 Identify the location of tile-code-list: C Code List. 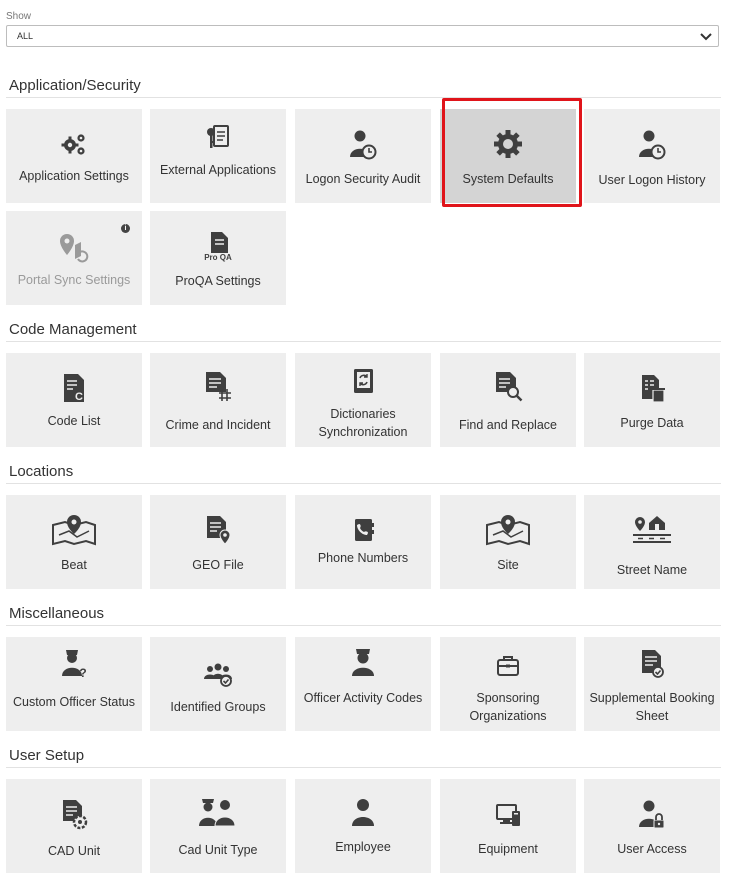
(74, 400).